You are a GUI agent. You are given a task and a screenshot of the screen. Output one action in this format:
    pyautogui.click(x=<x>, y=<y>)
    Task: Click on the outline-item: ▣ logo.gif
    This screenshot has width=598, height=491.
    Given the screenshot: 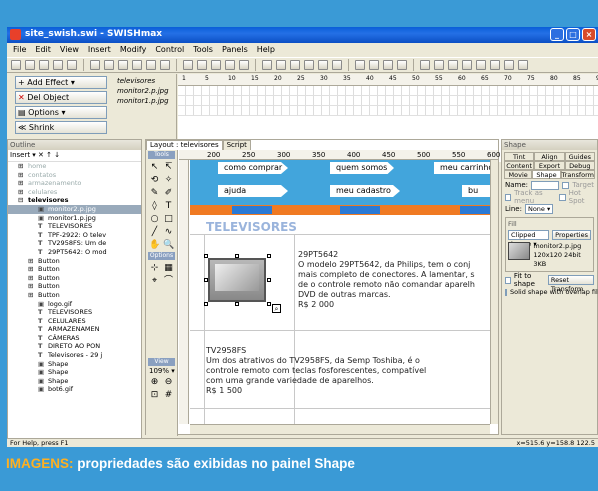 What is the action you would take?
    pyautogui.click(x=74, y=304)
    